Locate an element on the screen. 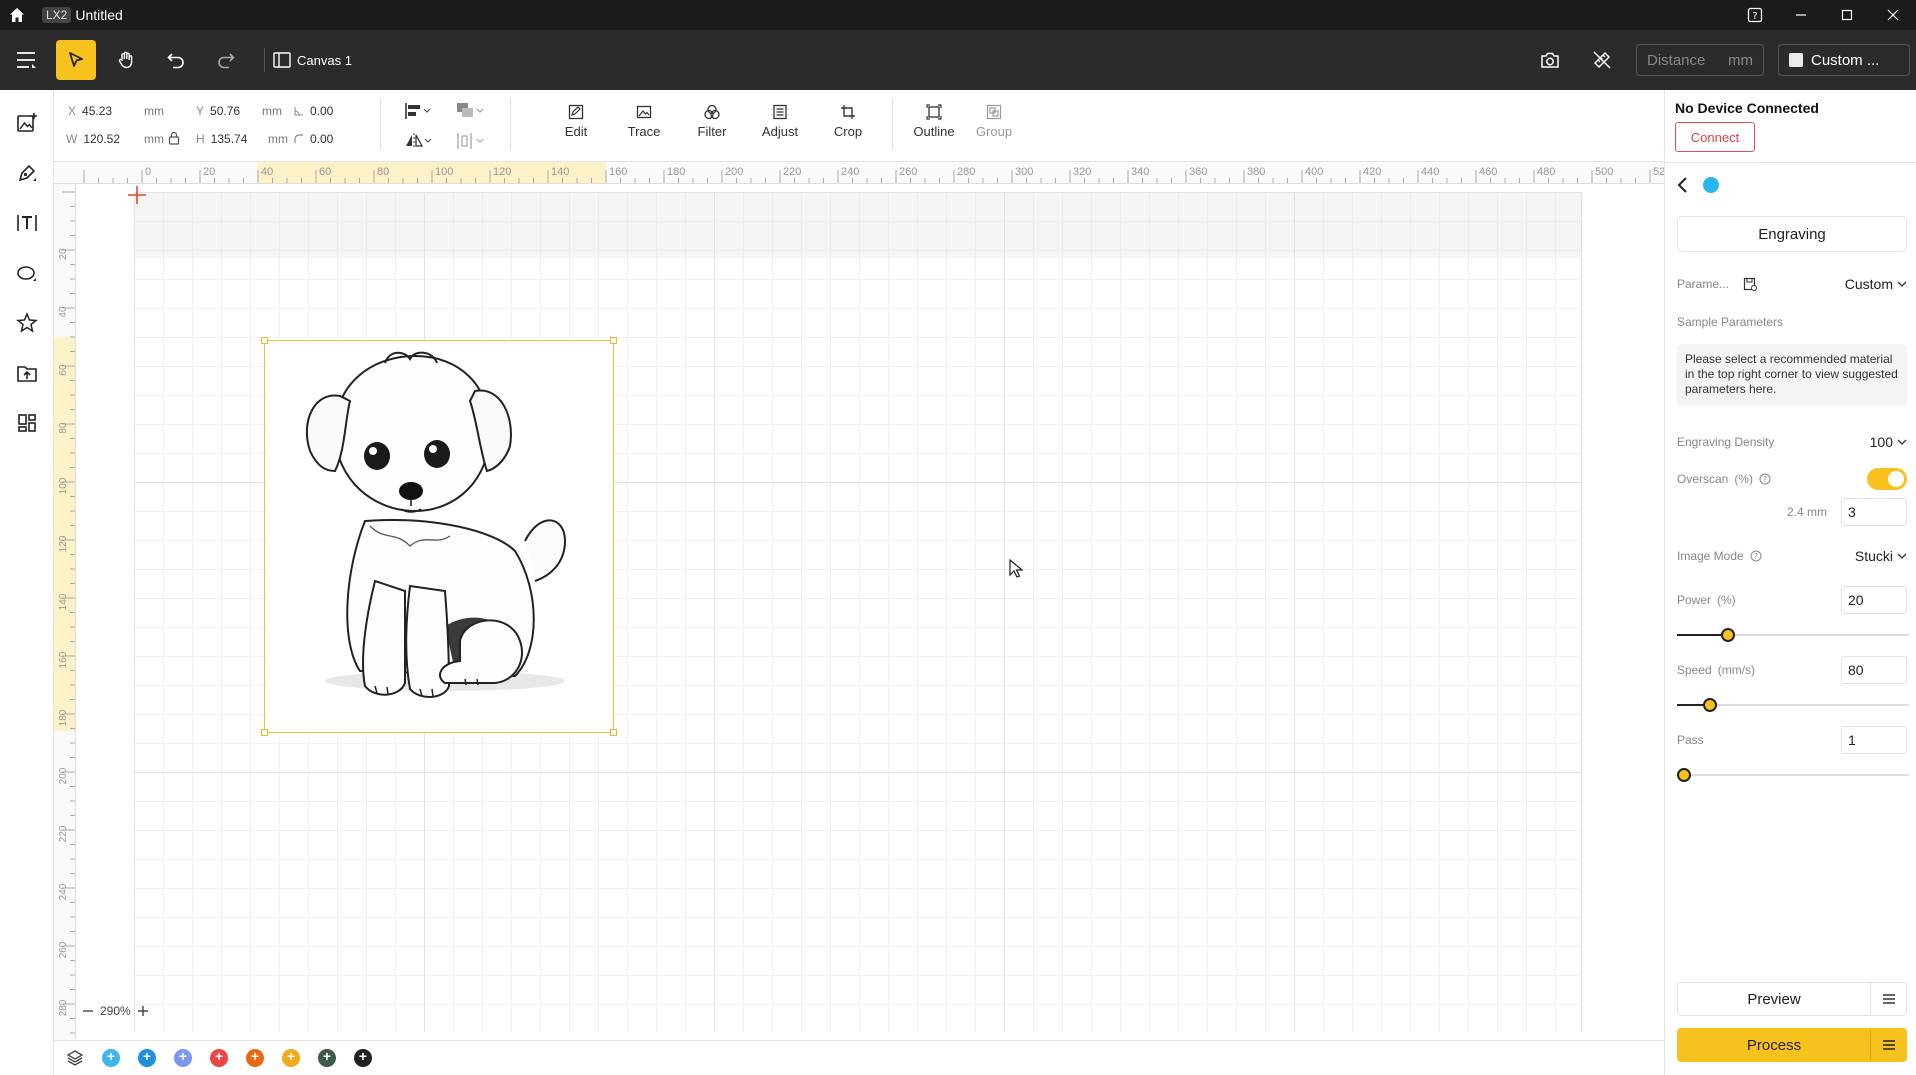  pan-tool-button is located at coordinates (126, 60).